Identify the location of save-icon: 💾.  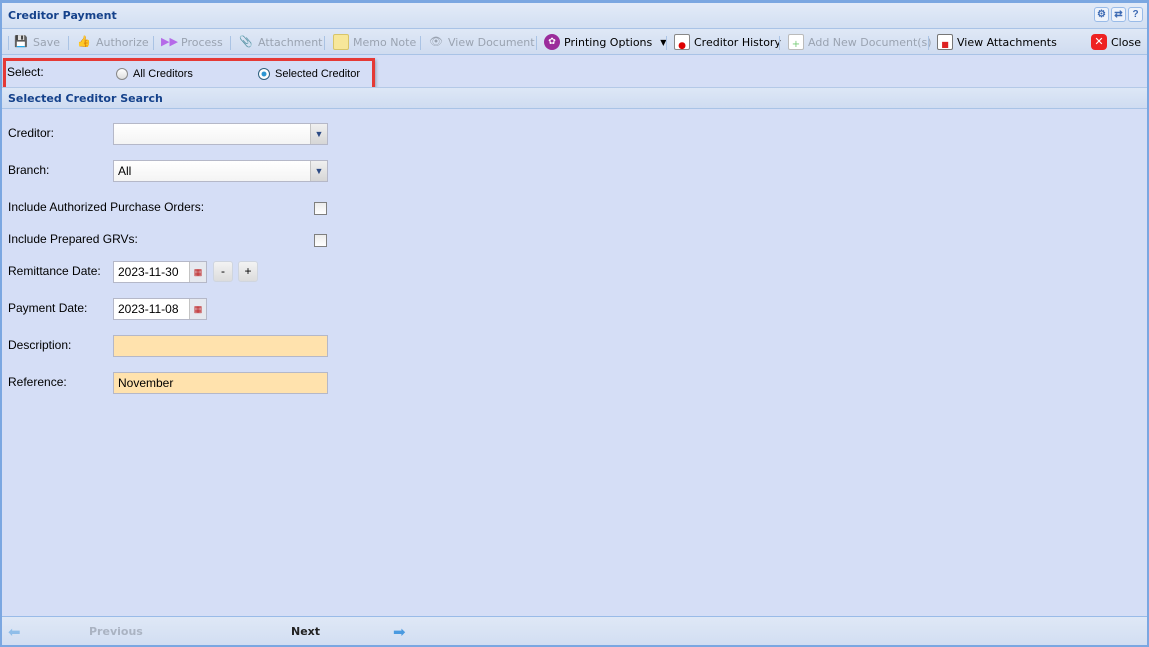
(21, 41).